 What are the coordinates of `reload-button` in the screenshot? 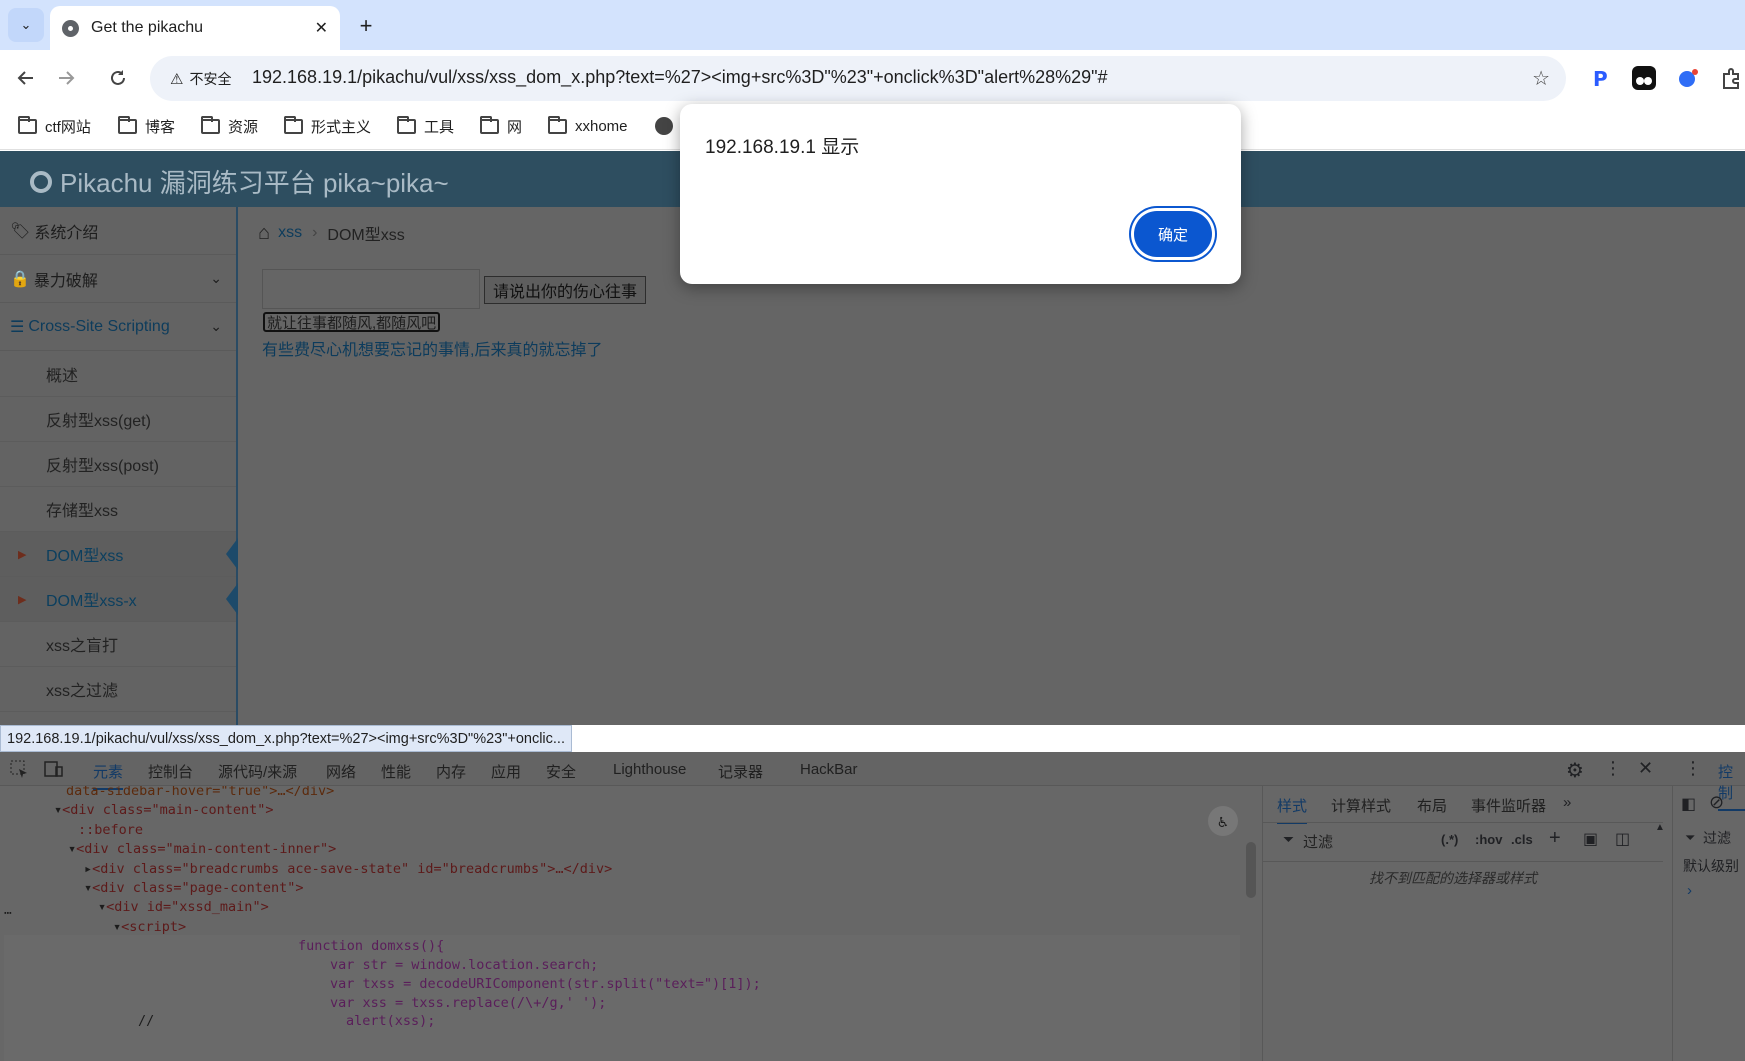 It's located at (118, 78).